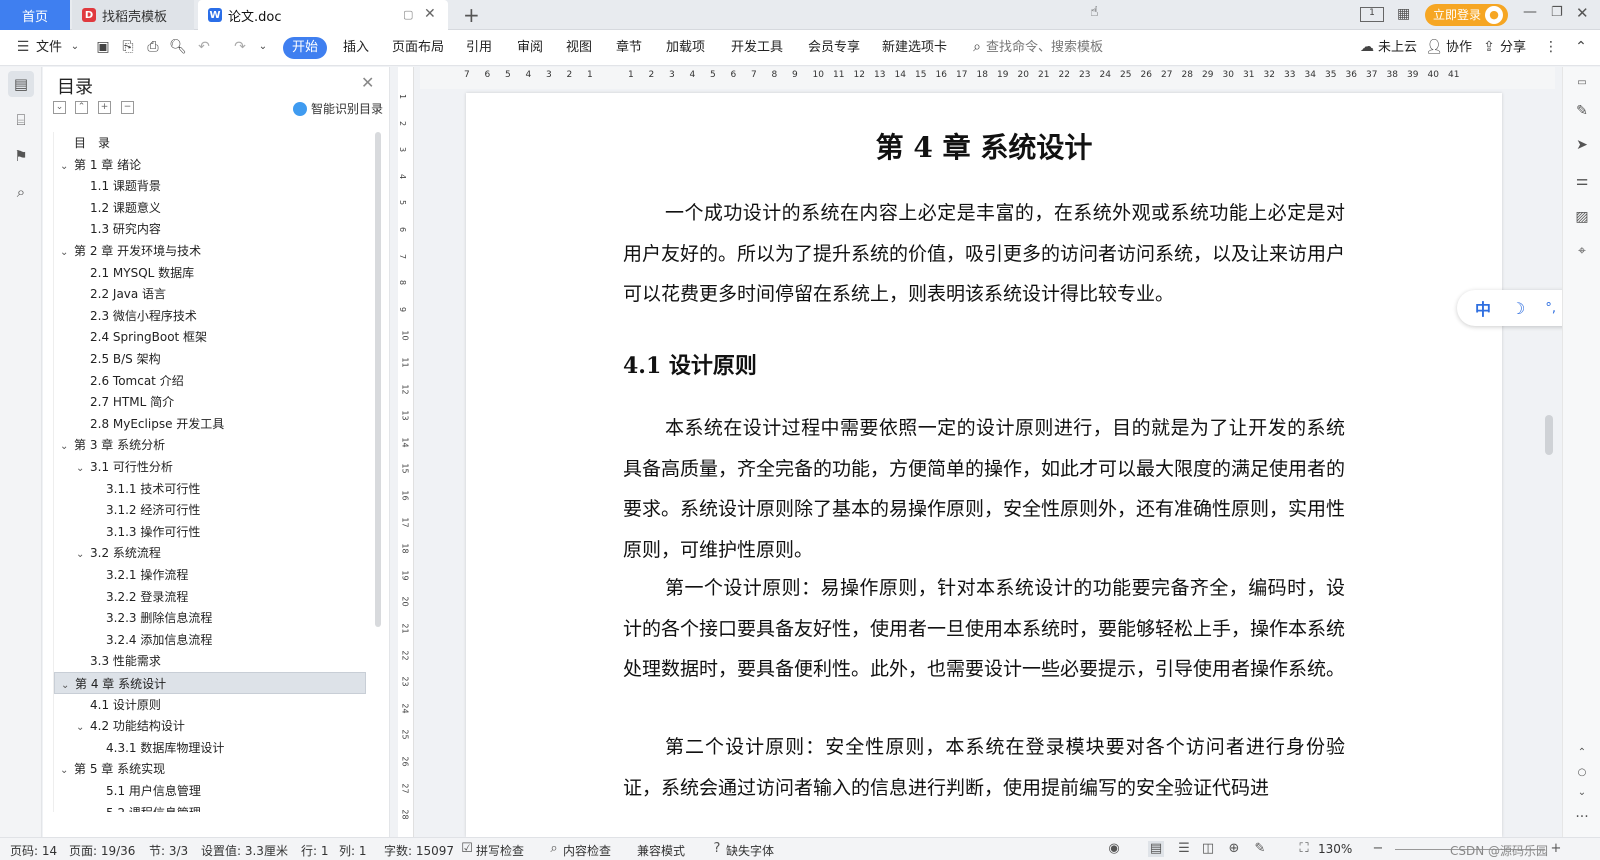 The width and height of the screenshot is (1600, 860). I want to click on read-view-icon: ◫, so click(1208, 849).